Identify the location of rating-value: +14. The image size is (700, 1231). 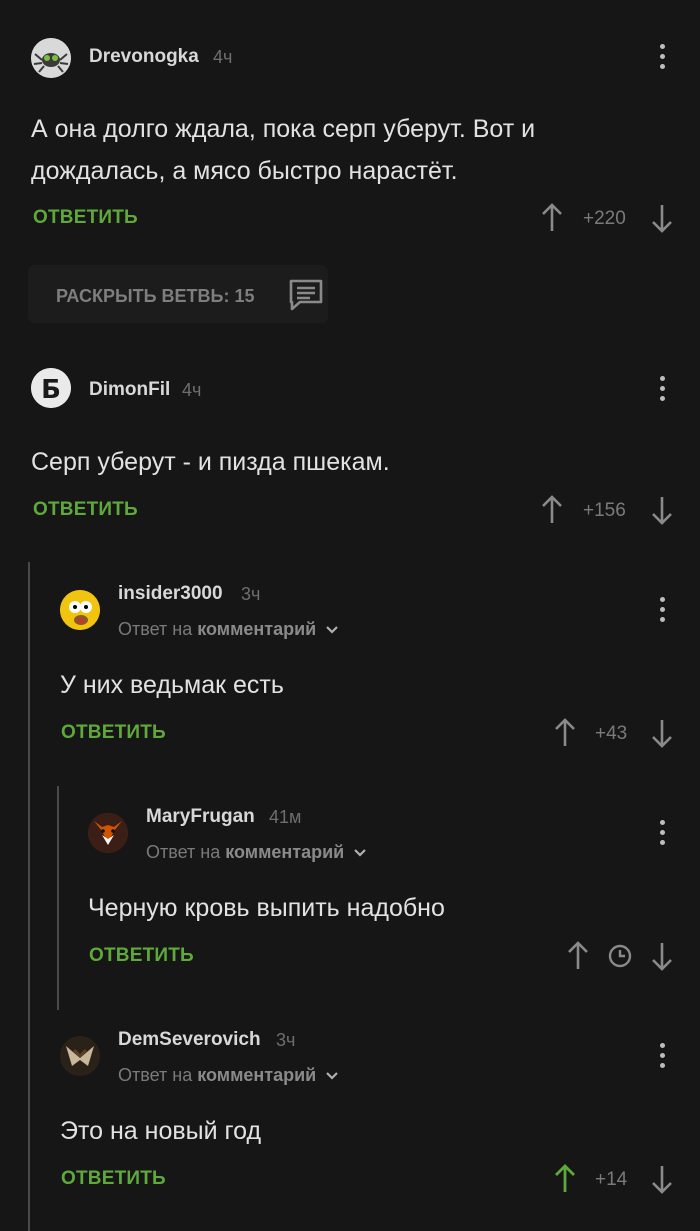
(611, 1179).